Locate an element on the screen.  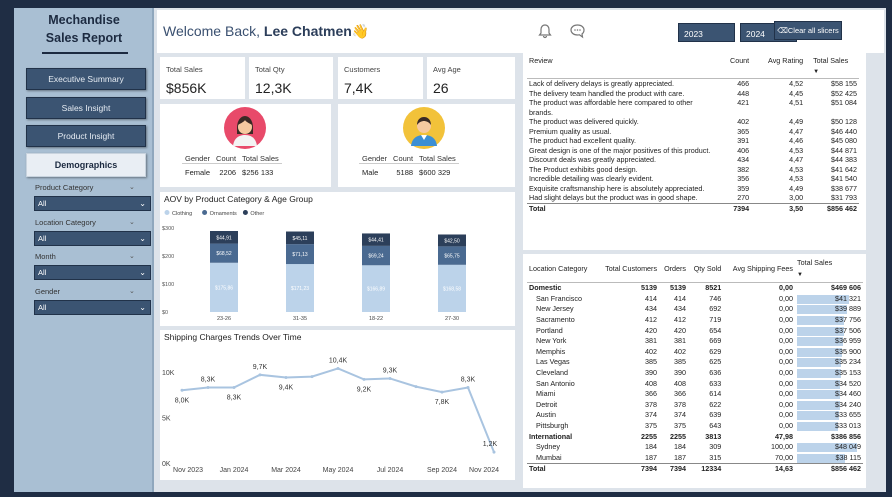
user-name: Lee Chatmen👋 is located at coordinates (316, 31).